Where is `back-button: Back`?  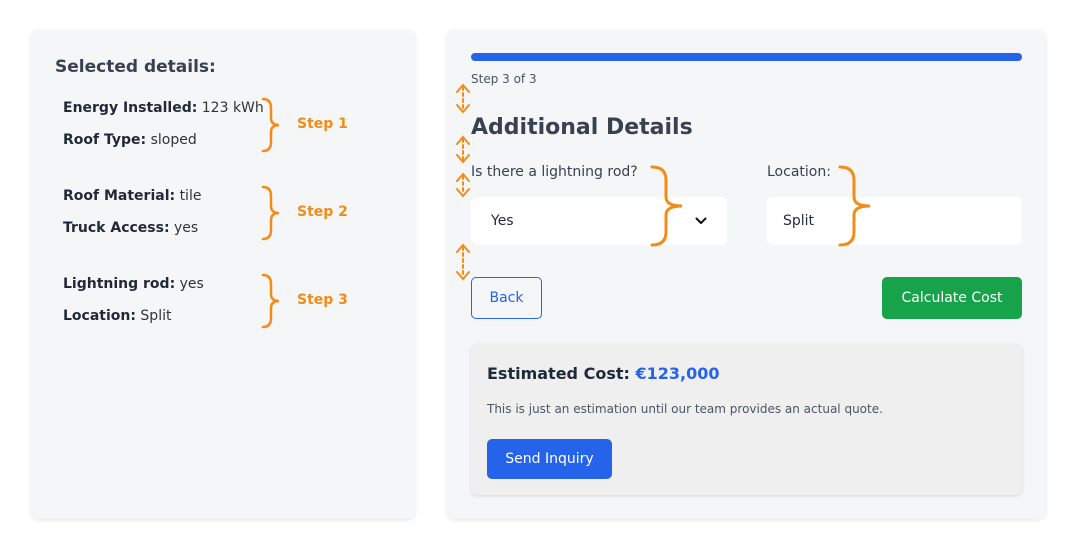 back-button: Back is located at coordinates (506, 298).